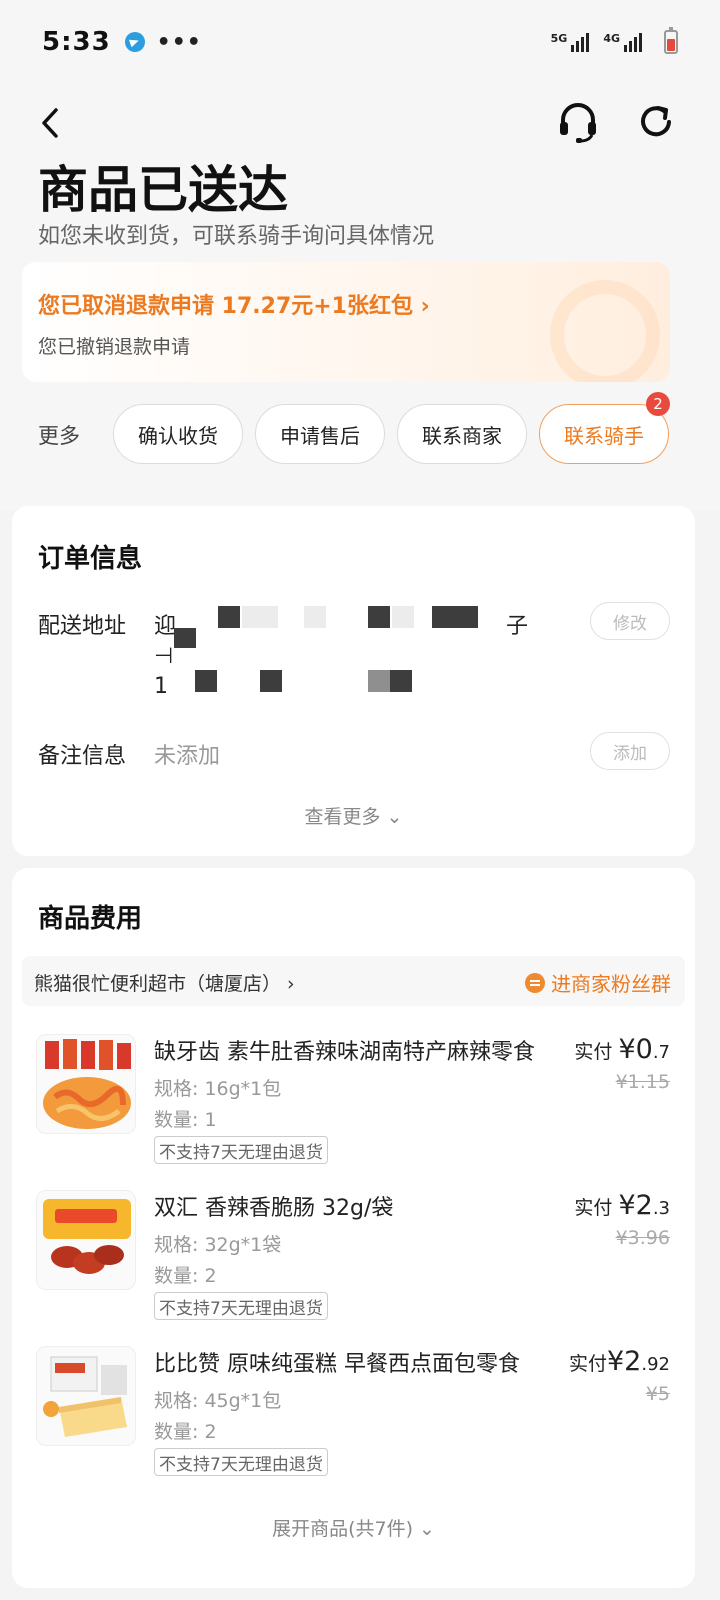  I want to click on refund-status-detail: 您已撤销退款申请, so click(114, 347).